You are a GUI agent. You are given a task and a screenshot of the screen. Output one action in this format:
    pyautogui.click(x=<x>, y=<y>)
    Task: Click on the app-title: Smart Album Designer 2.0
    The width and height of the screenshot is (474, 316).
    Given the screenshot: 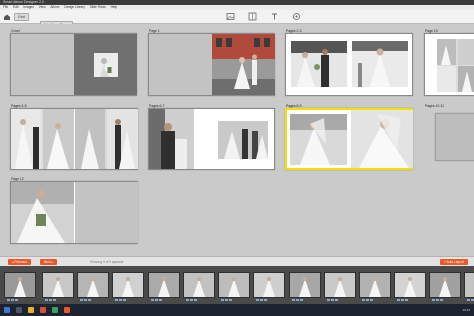 What is the action you would take?
    pyautogui.click(x=23, y=2)
    